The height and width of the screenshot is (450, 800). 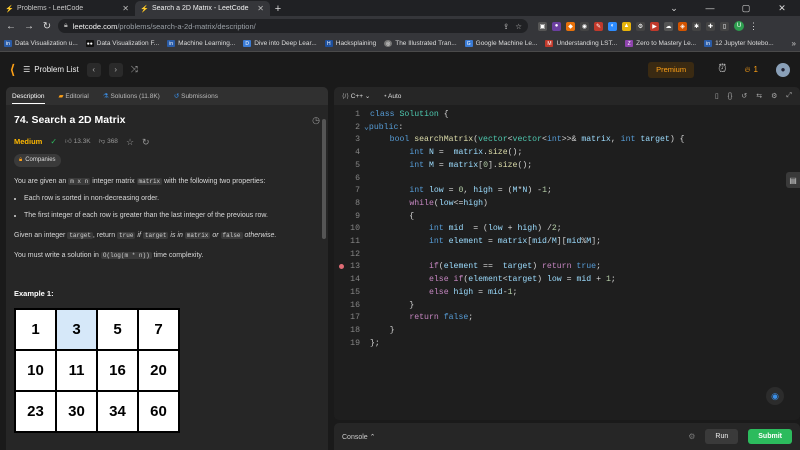 What do you see at coordinates (78, 141) in the screenshot?
I see `like-button: 👍︎ 13.3K` at bounding box center [78, 141].